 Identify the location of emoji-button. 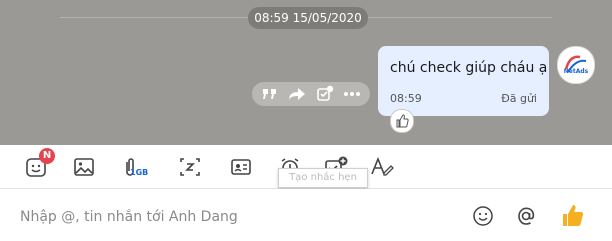
(483, 216).